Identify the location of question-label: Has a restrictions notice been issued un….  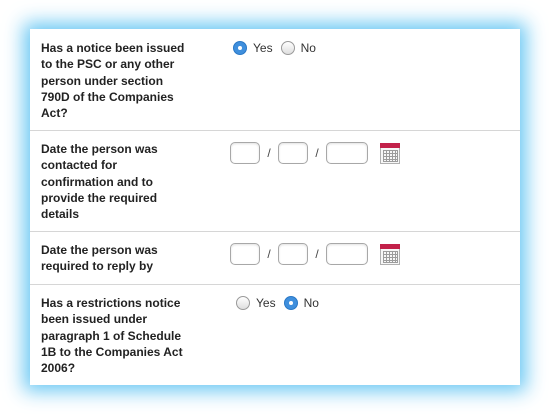
(112, 336).